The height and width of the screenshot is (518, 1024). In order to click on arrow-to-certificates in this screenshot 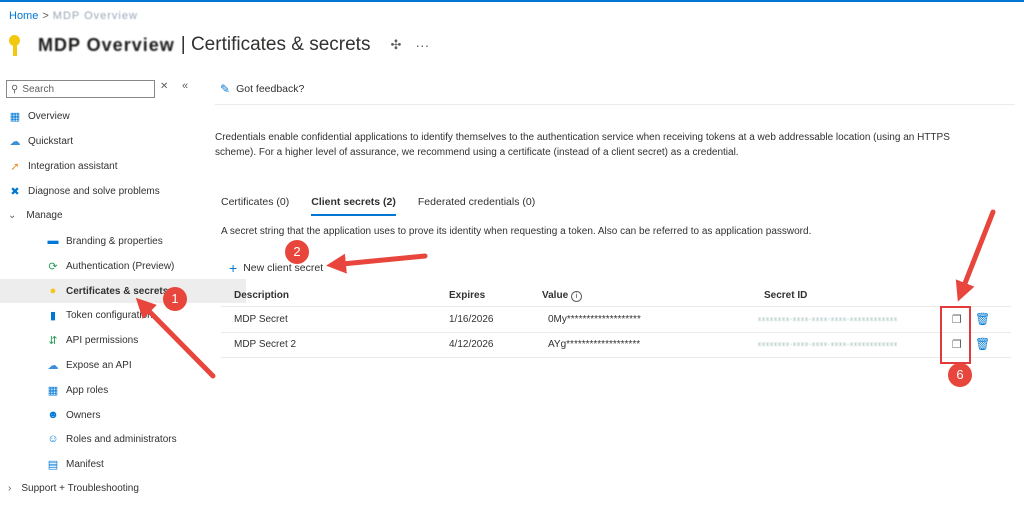, I will do `click(175, 338)`.